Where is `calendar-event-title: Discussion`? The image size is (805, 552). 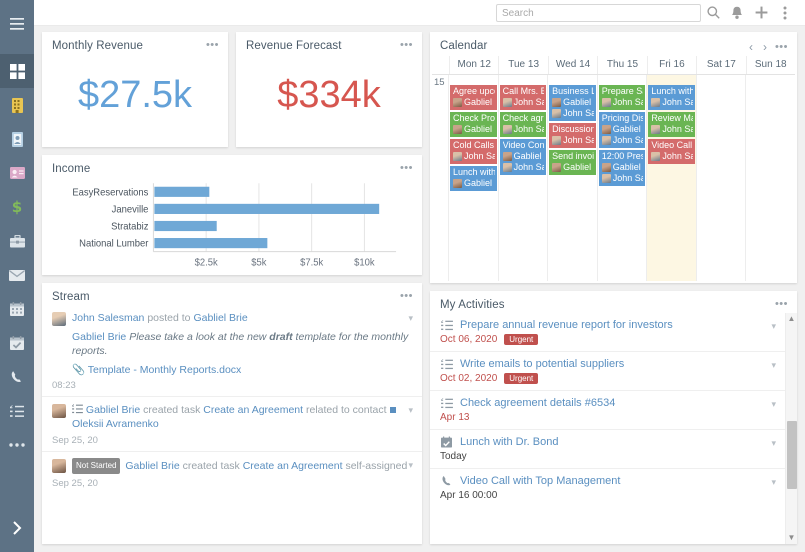
calendar-event-title: Discussion is located at coordinates (573, 129).